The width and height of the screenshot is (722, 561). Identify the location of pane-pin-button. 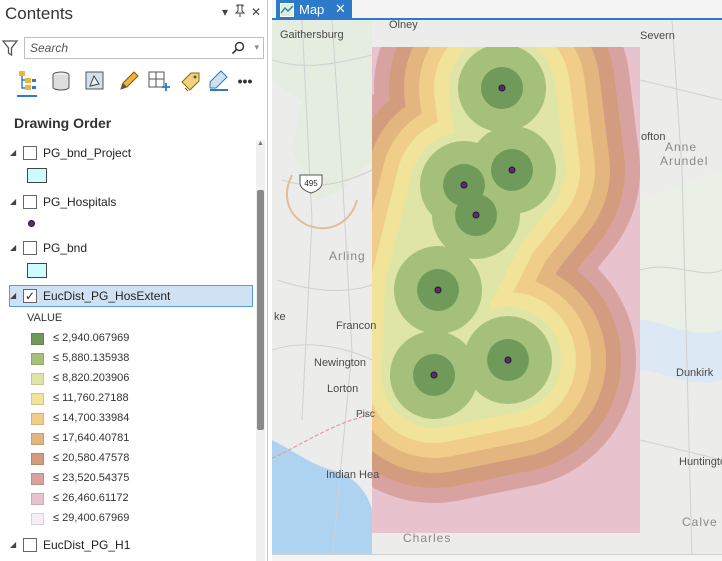
(240, 12).